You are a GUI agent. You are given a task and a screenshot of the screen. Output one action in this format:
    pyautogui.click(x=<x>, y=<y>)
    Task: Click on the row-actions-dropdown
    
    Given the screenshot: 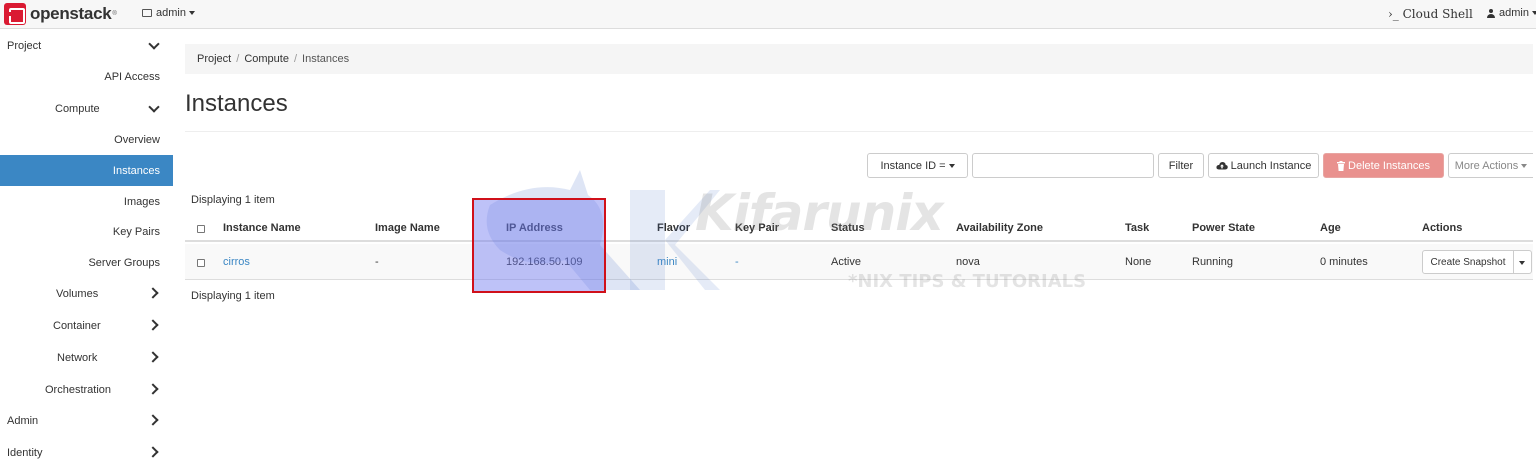 What is the action you would take?
    pyautogui.click(x=1522, y=262)
    